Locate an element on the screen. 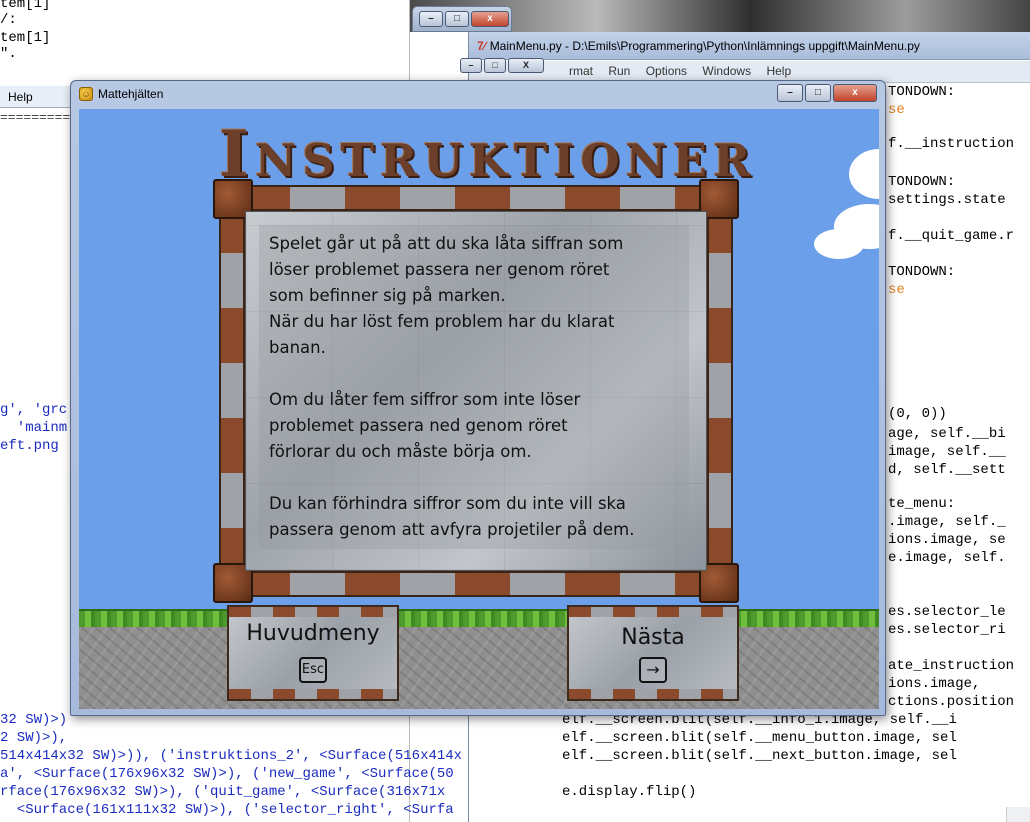 The height and width of the screenshot is (822, 1030). code-line: ate_instruction is located at coordinates (951, 666).